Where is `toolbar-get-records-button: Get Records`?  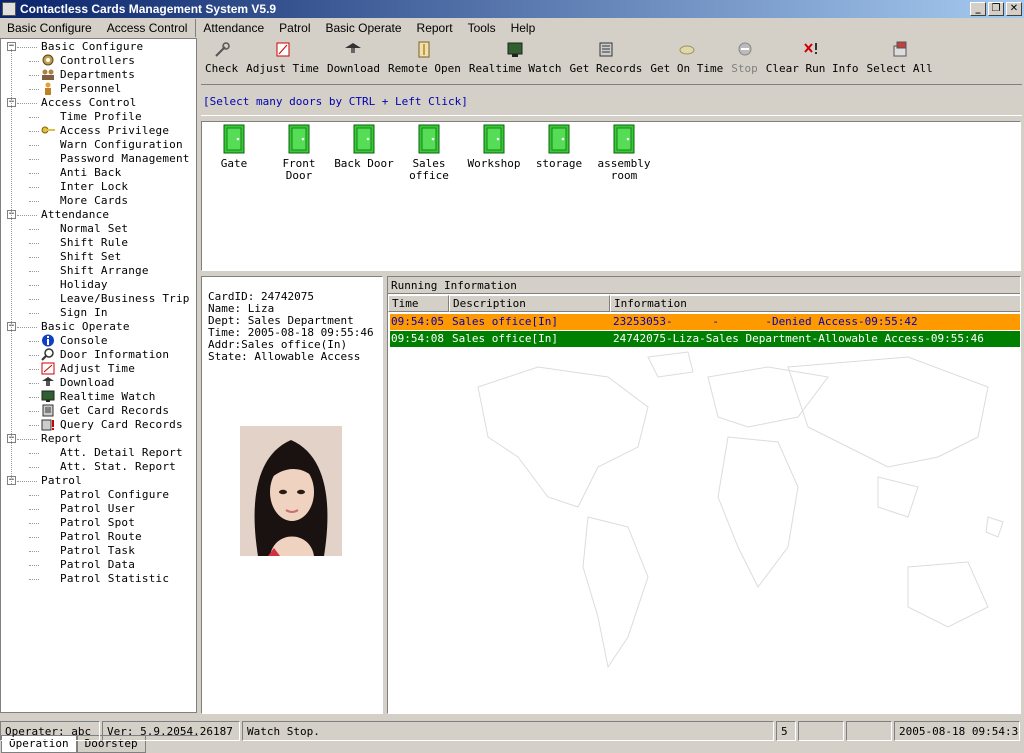 toolbar-get-records-button: Get Records is located at coordinates (606, 61).